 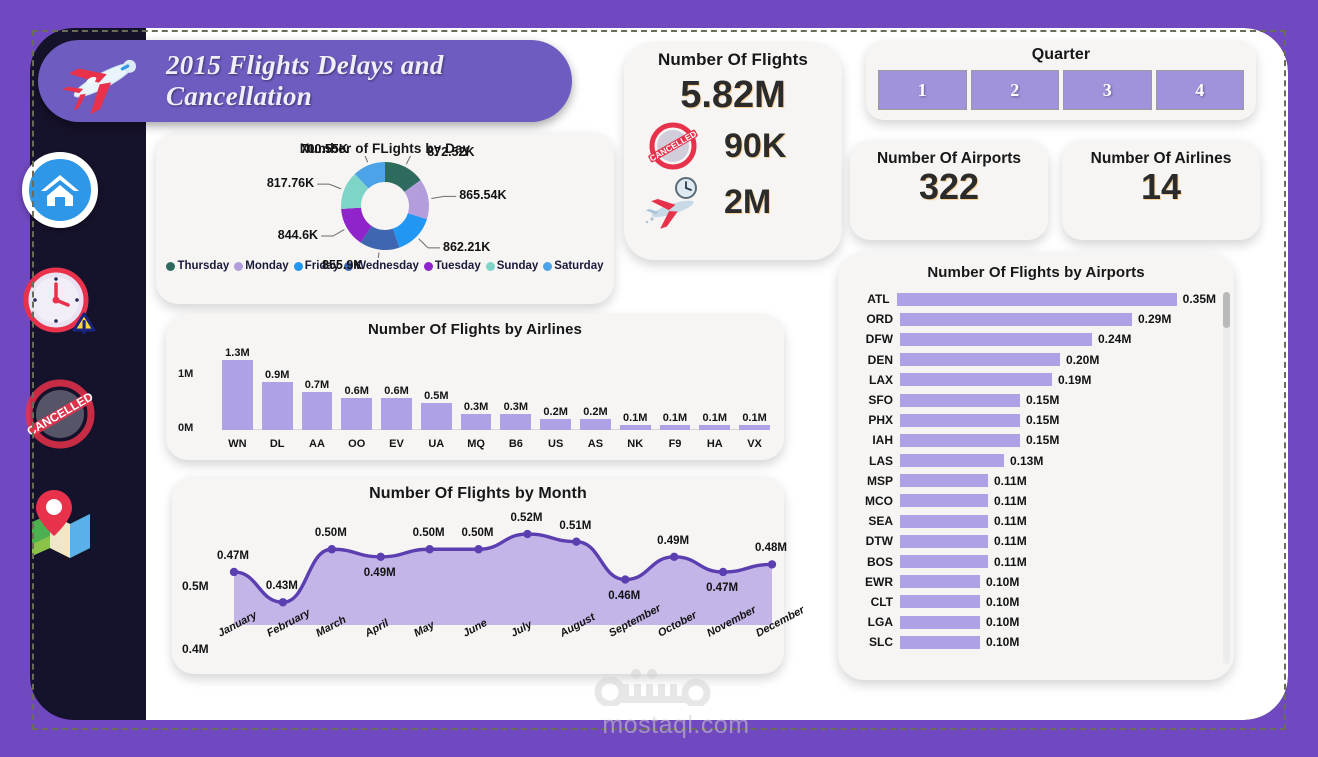 What do you see at coordinates (1014, 90) in the screenshot?
I see `quarter-button-2: 2` at bounding box center [1014, 90].